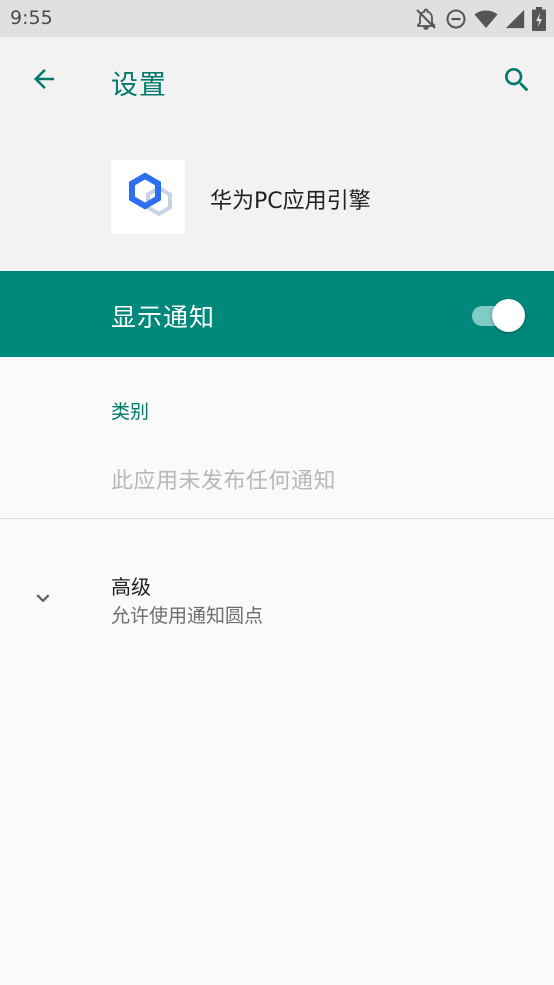 The width and height of the screenshot is (554, 985). Describe the element at coordinates (426, 19) in the screenshot. I see `notifications-off-icon` at that location.